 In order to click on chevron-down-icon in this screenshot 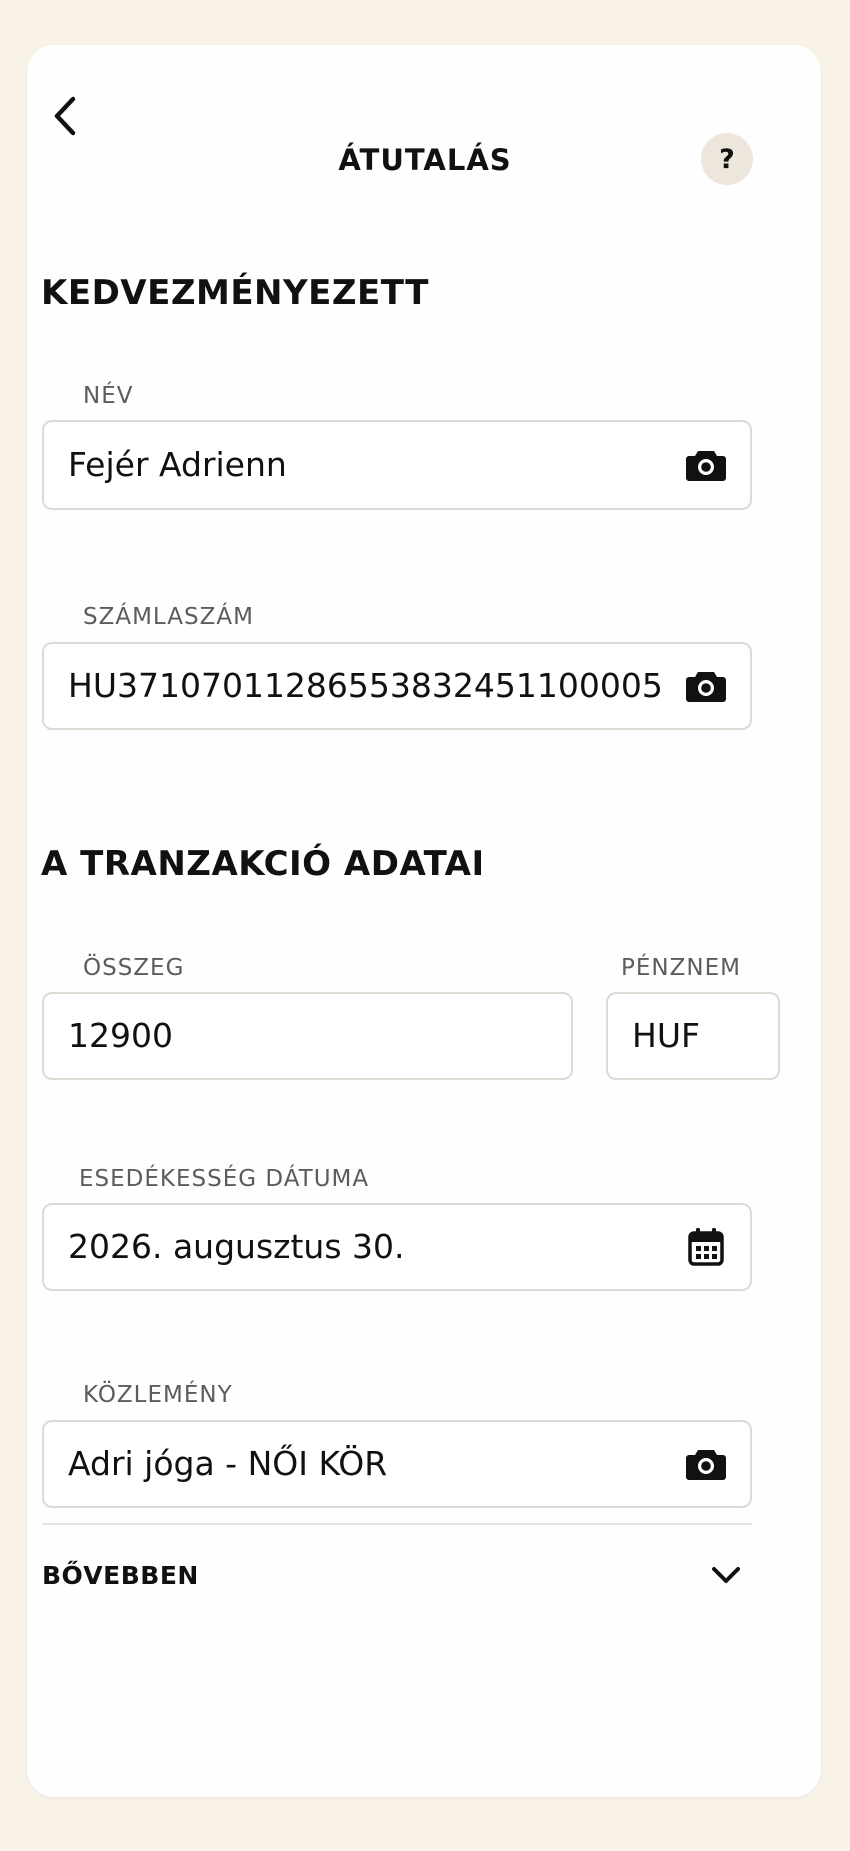, I will do `click(726, 1575)`.